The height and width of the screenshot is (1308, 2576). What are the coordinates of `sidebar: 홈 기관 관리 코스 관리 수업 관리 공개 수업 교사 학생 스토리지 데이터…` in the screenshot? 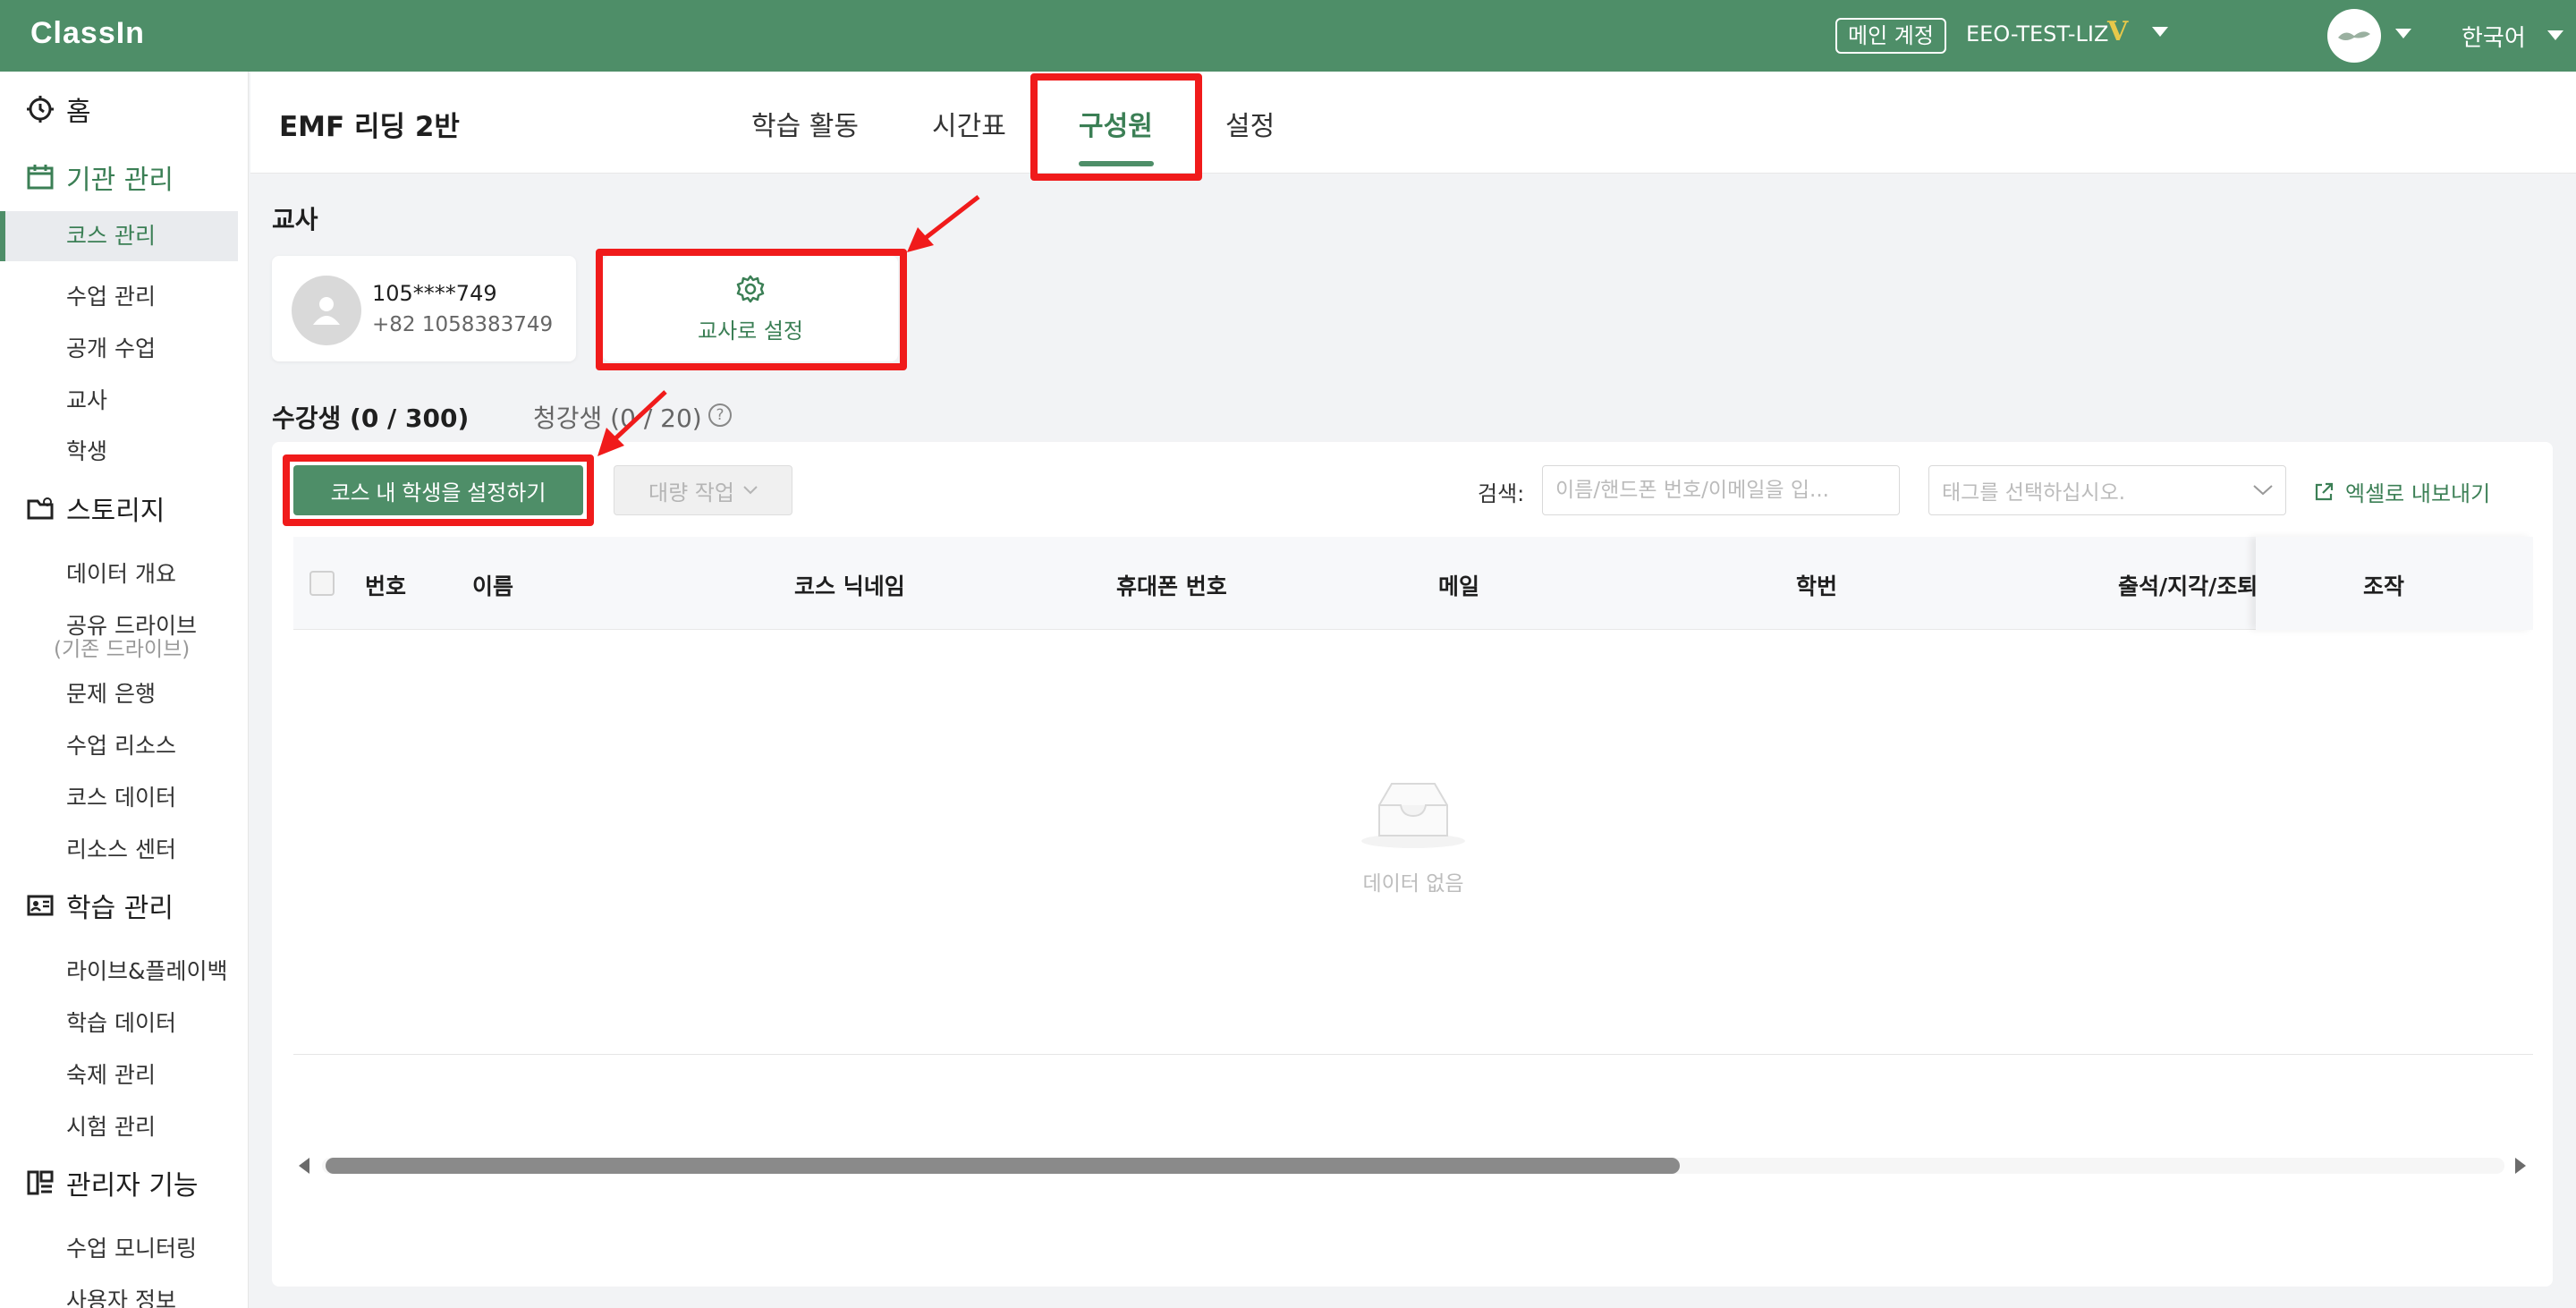 It's located at (124, 690).